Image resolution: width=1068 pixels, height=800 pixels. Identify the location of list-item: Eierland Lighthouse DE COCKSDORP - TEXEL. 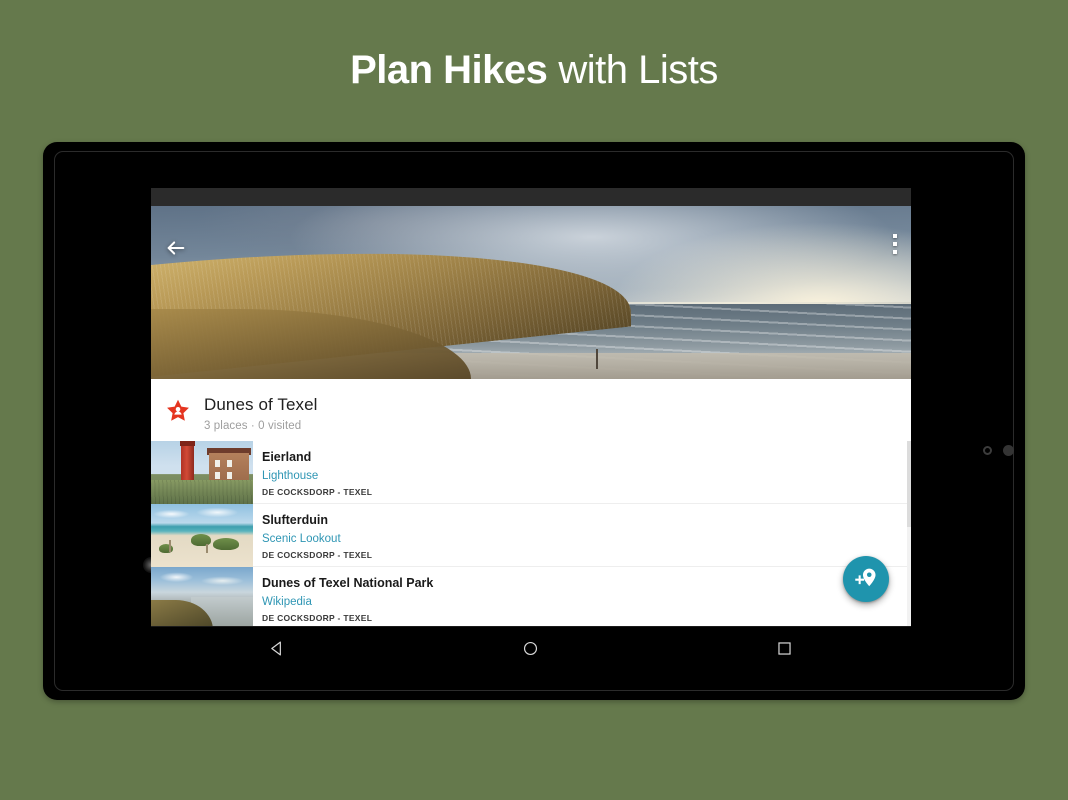
(531, 472).